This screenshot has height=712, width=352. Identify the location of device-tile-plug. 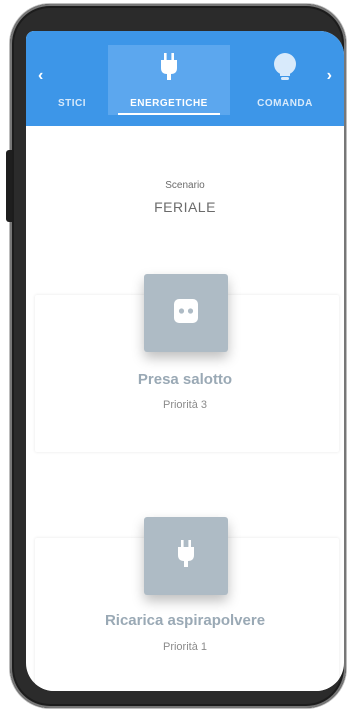
(186, 556).